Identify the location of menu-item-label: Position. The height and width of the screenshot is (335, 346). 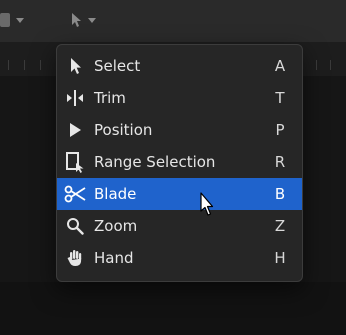
(123, 130).